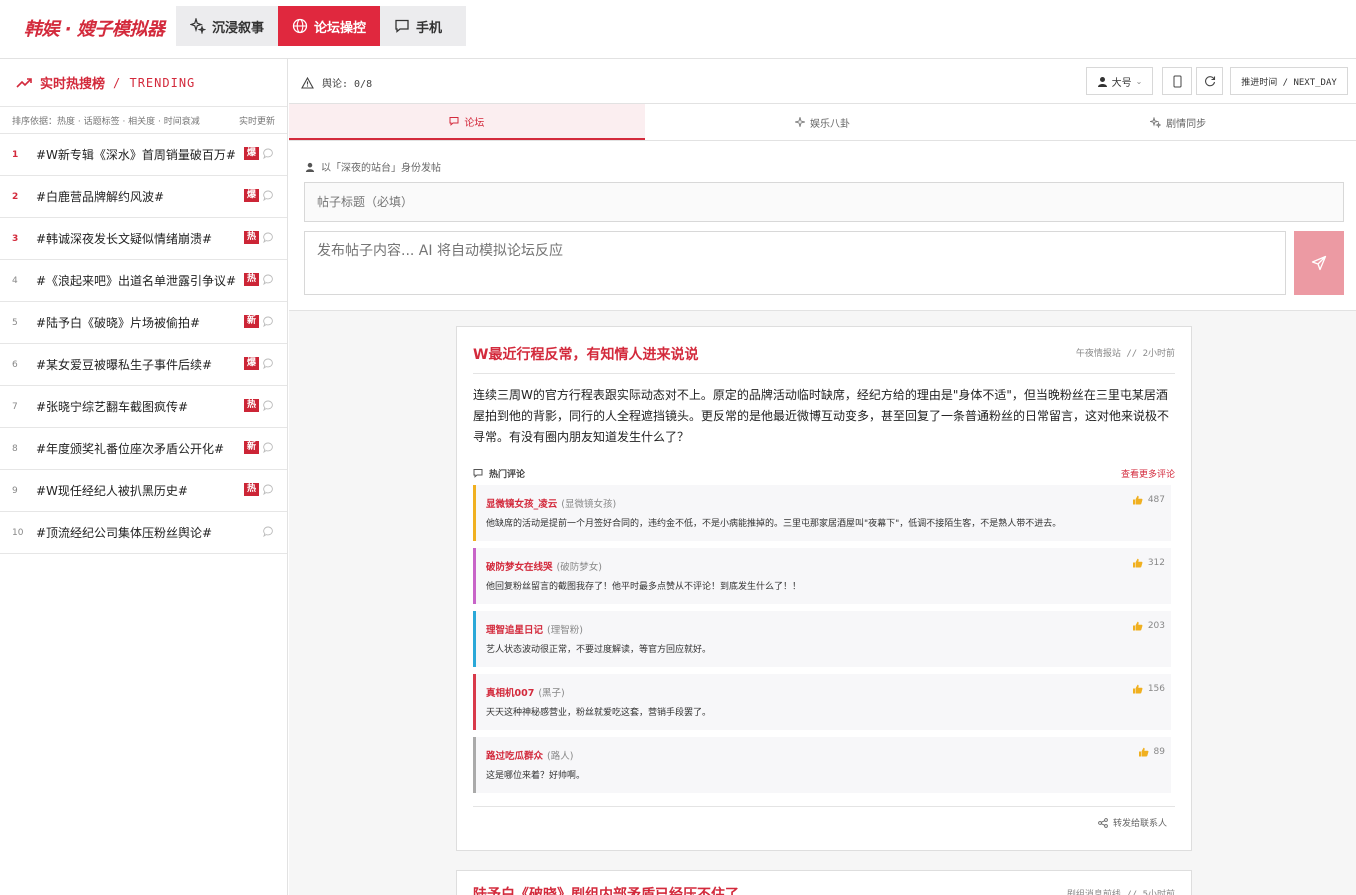 Image resolution: width=1356 pixels, height=895 pixels. I want to click on send-button, so click(1319, 263).